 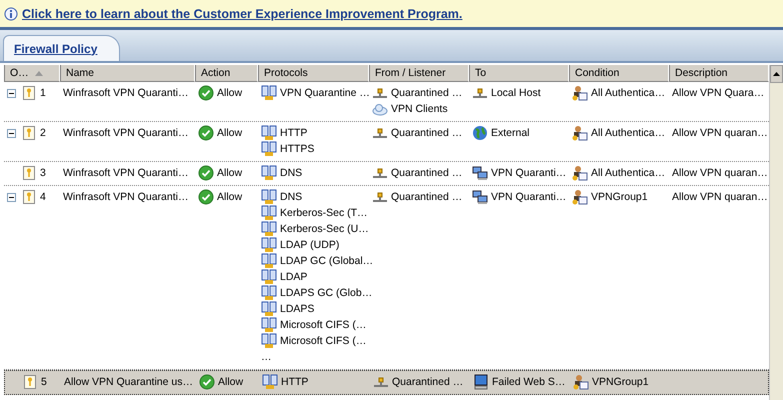 What do you see at coordinates (44, 382) in the screenshot?
I see `order-number: 5` at bounding box center [44, 382].